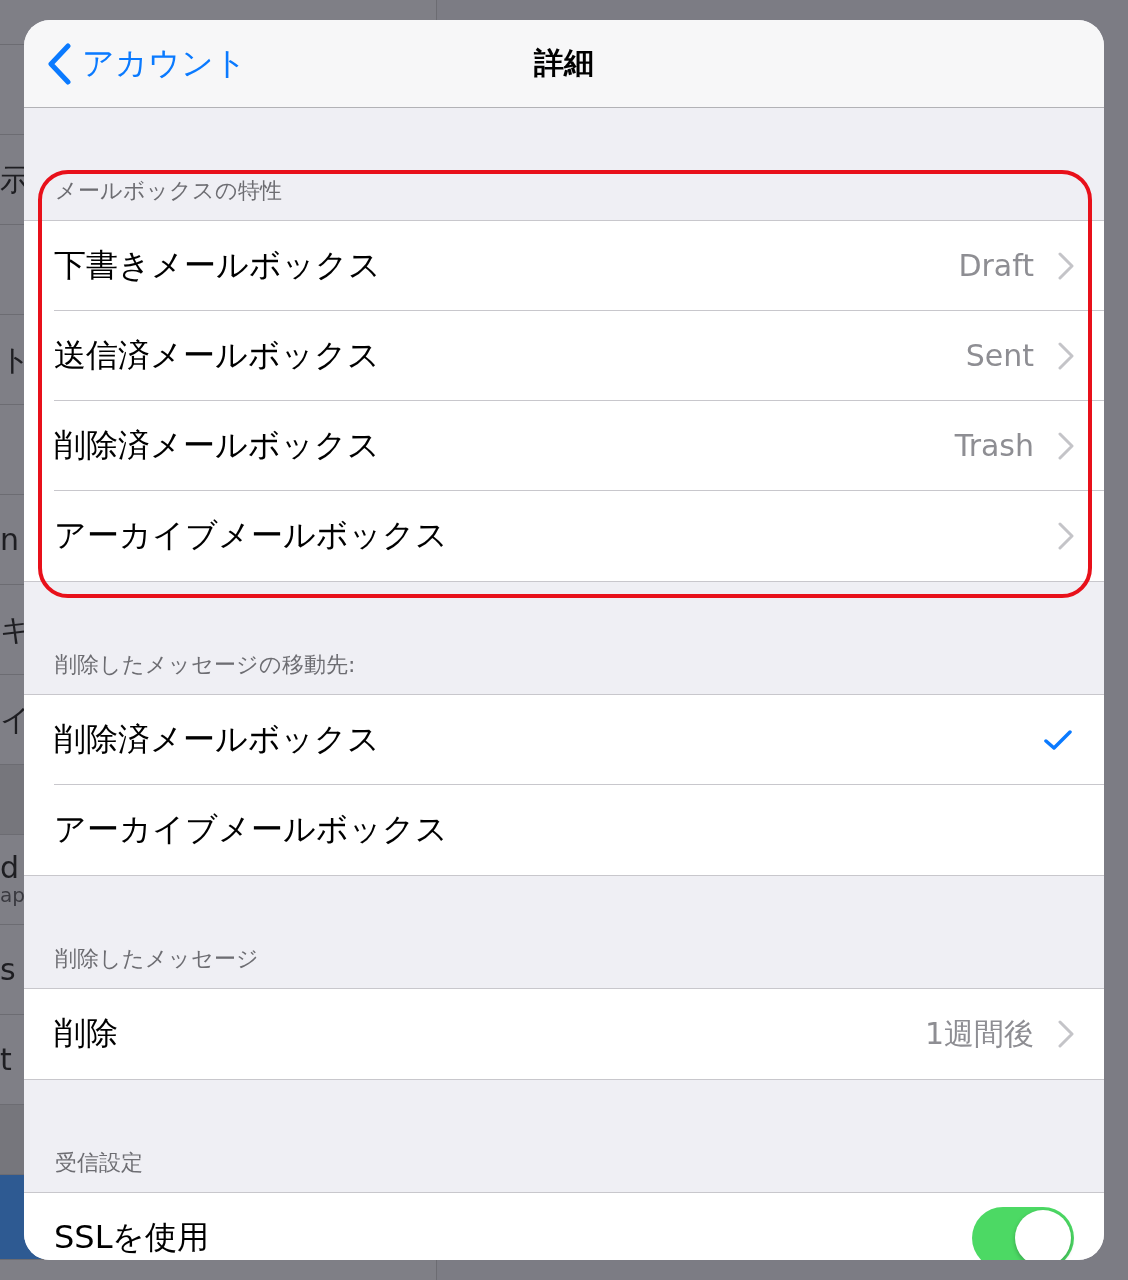  I want to click on list-item-text: ト, so click(15, 359).